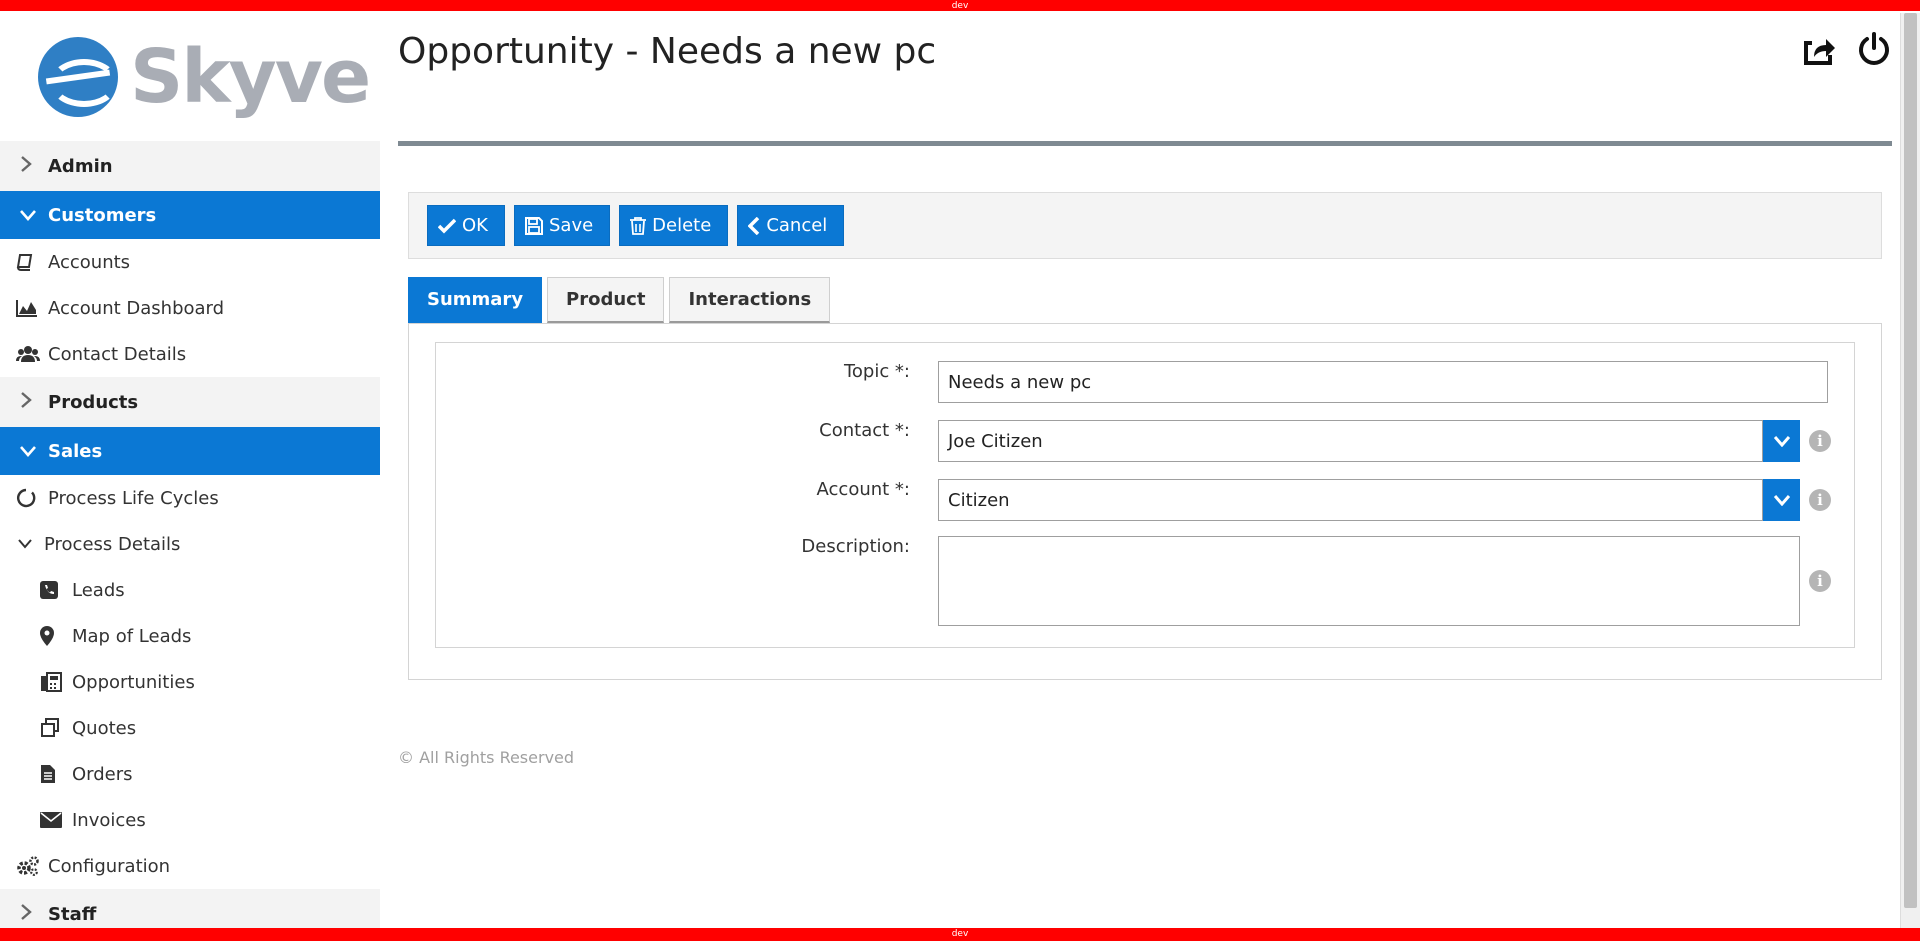 This screenshot has height=941, width=1920. Describe the element at coordinates (112, 544) in the screenshot. I see `sidebar-item-label: Process Details` at that location.